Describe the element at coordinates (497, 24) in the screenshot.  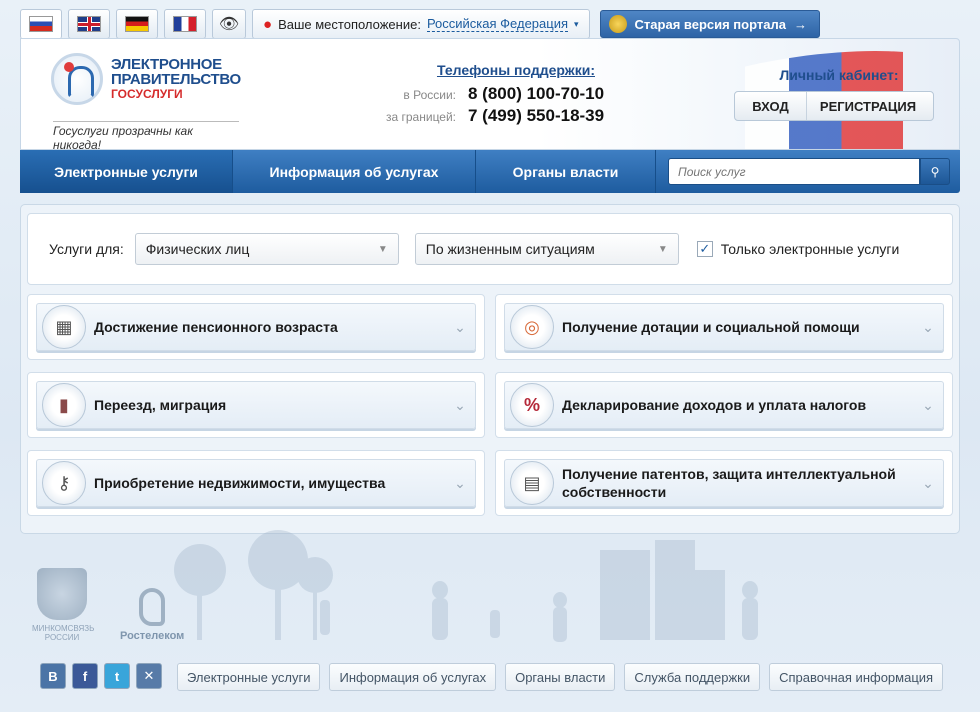
I see `location-value-link: Российская Федерация` at that location.